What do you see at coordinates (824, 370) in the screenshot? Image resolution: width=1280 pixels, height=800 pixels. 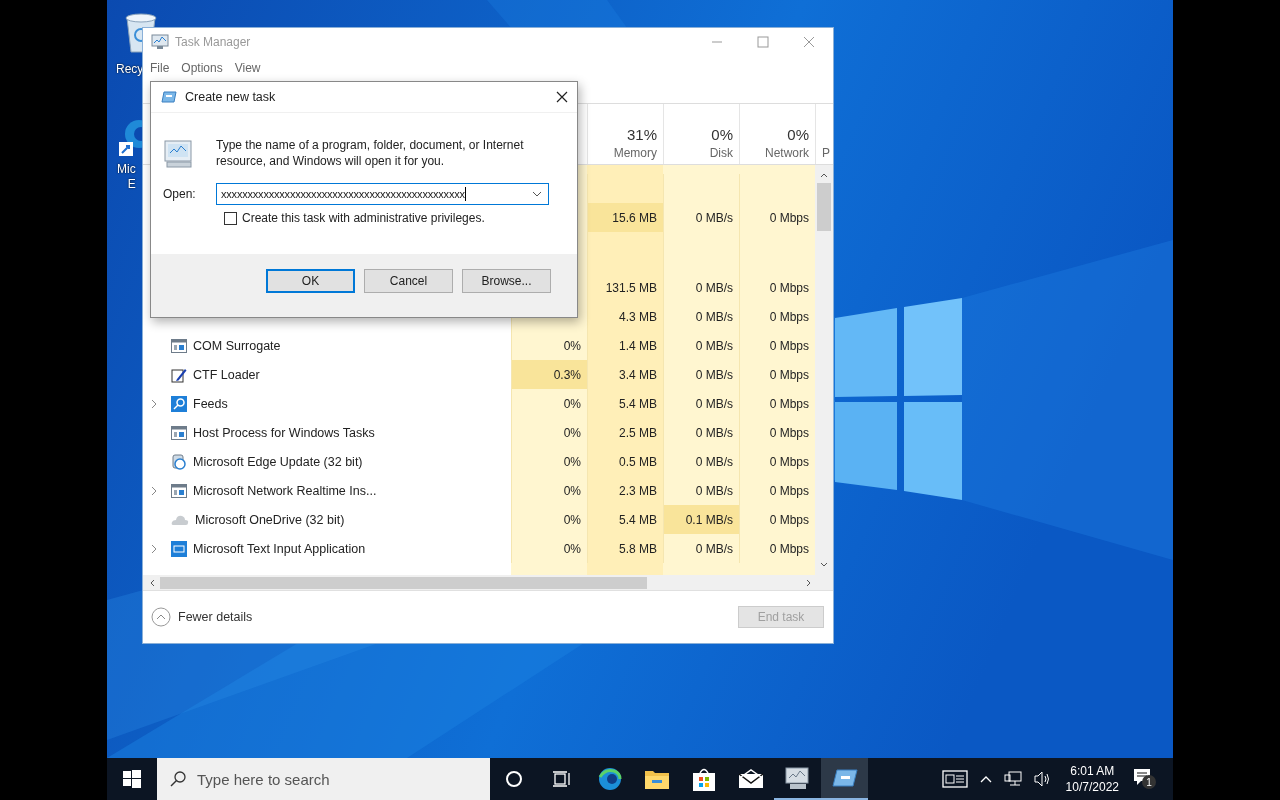 I see `vertical-scrollbar` at bounding box center [824, 370].